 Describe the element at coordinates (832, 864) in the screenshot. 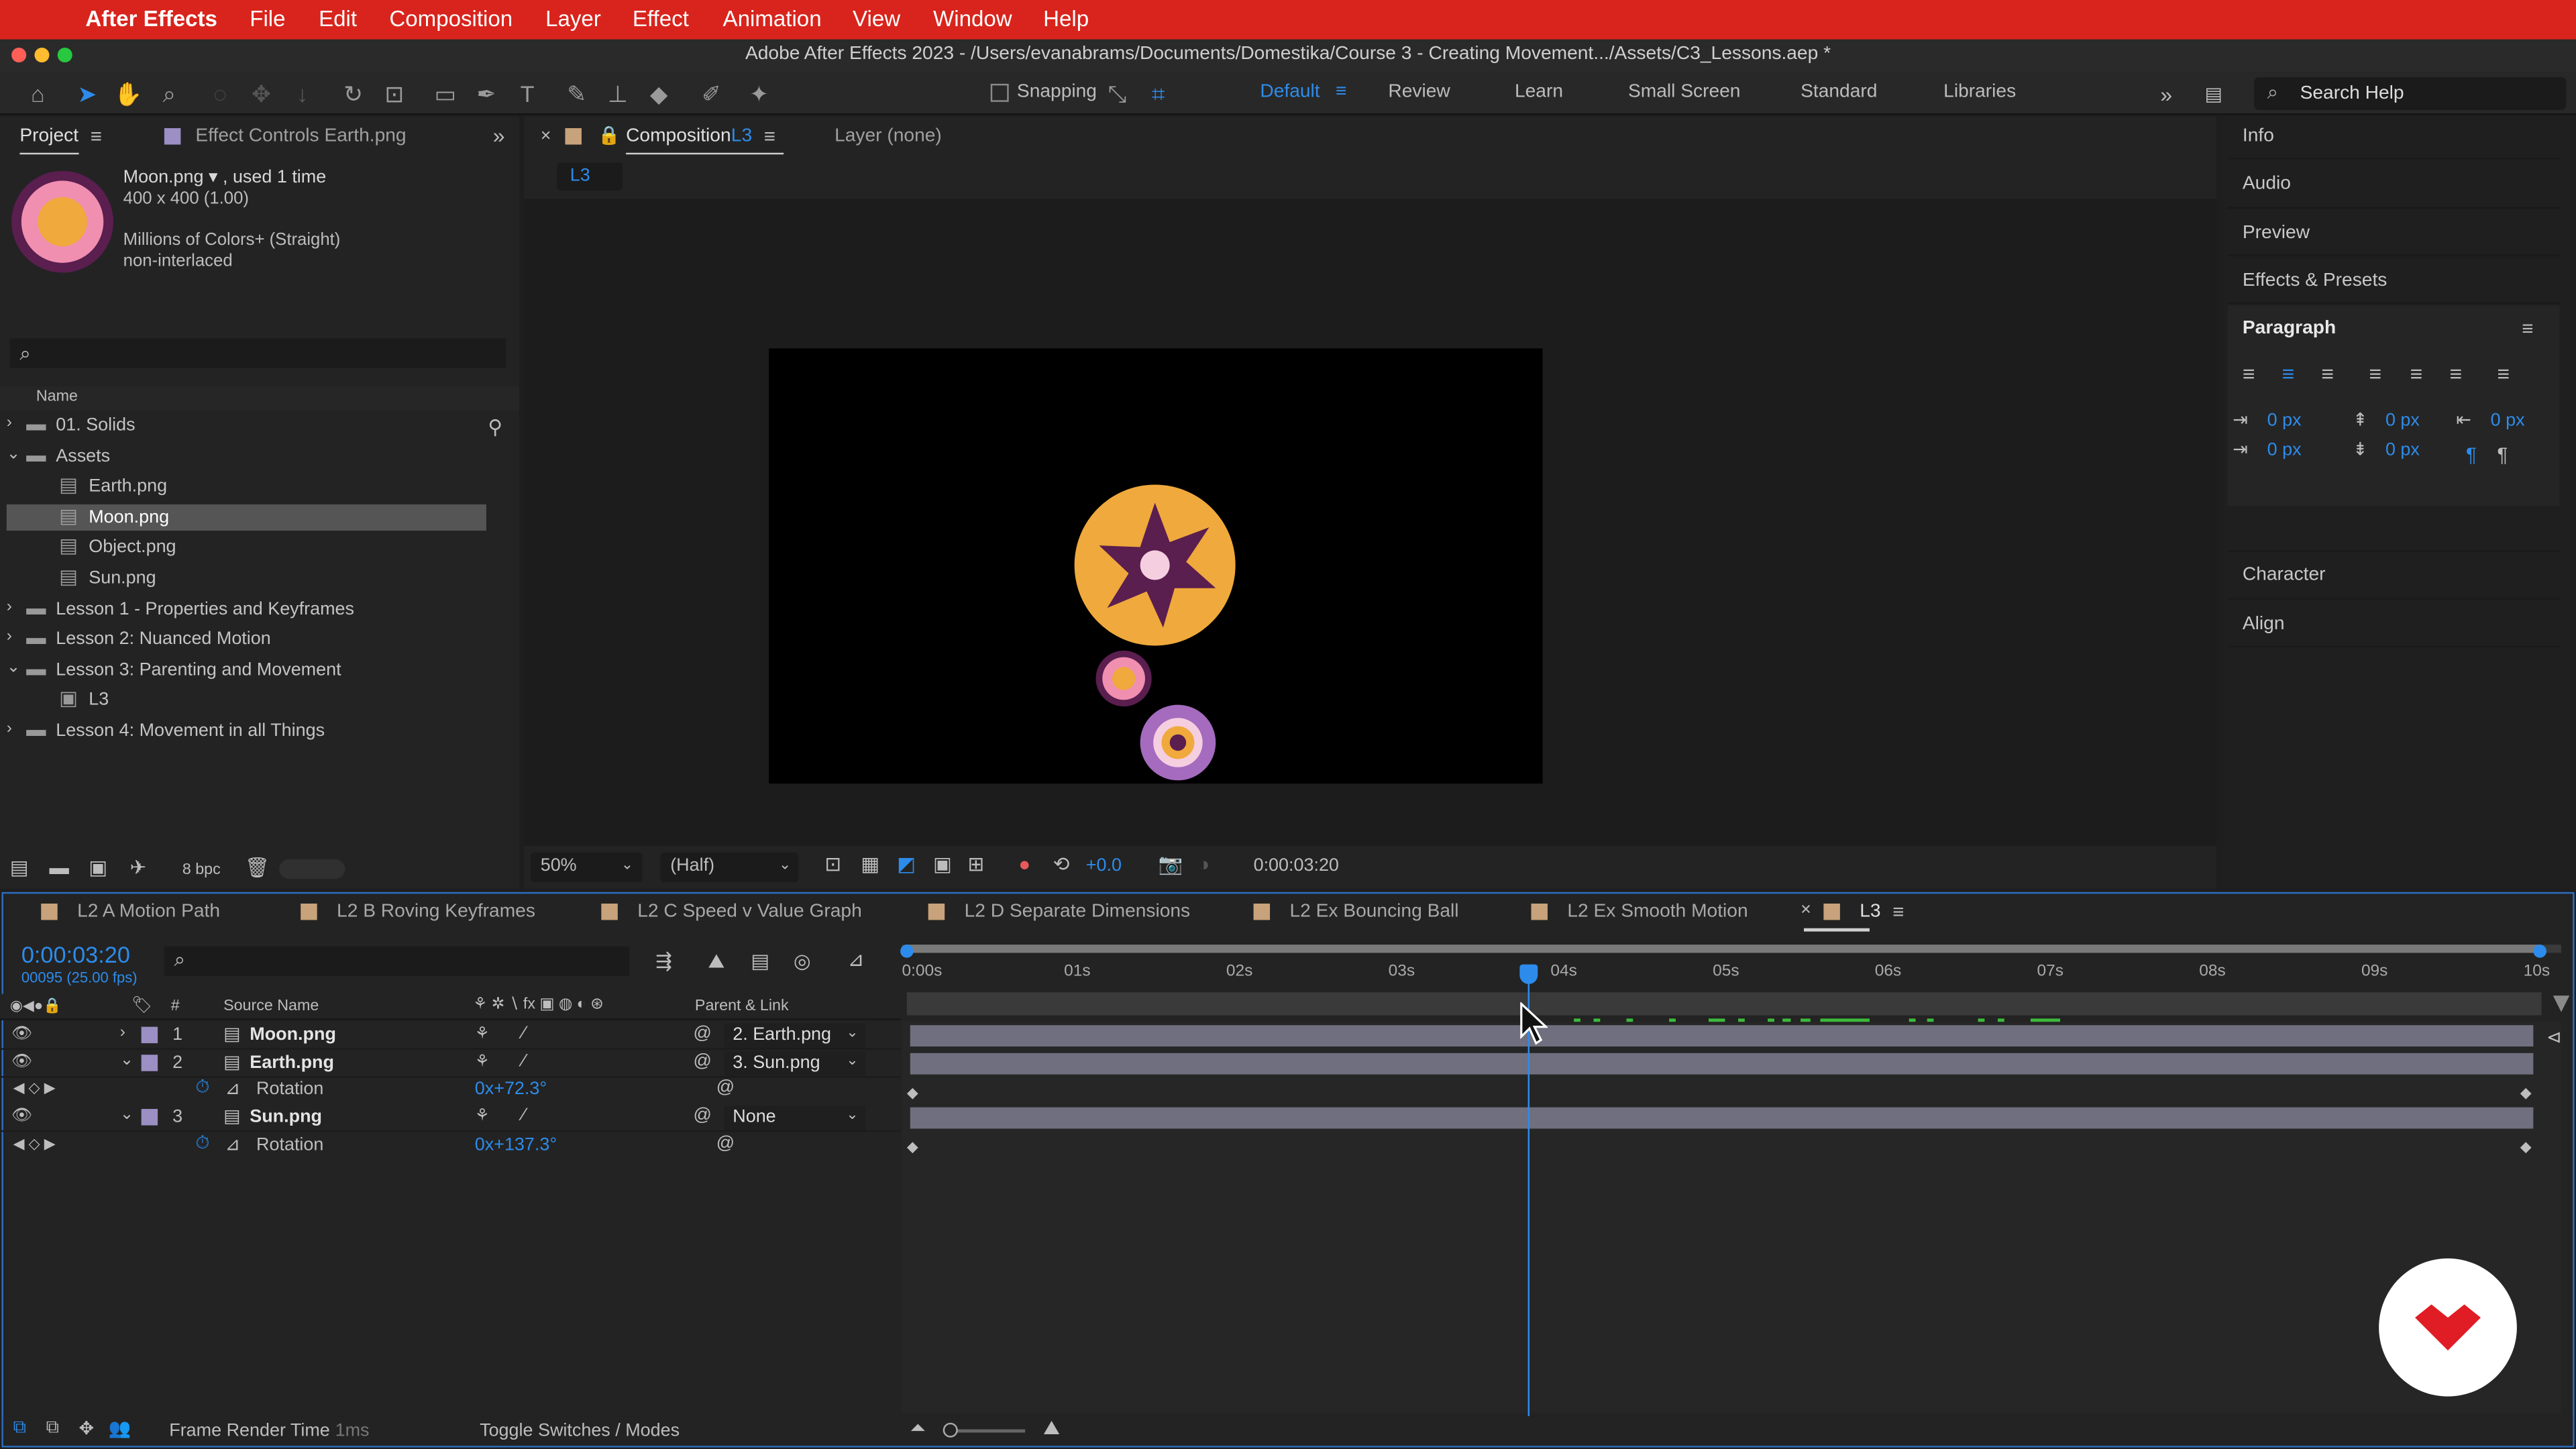

I see `fast-preview-icon: ⊡` at that location.